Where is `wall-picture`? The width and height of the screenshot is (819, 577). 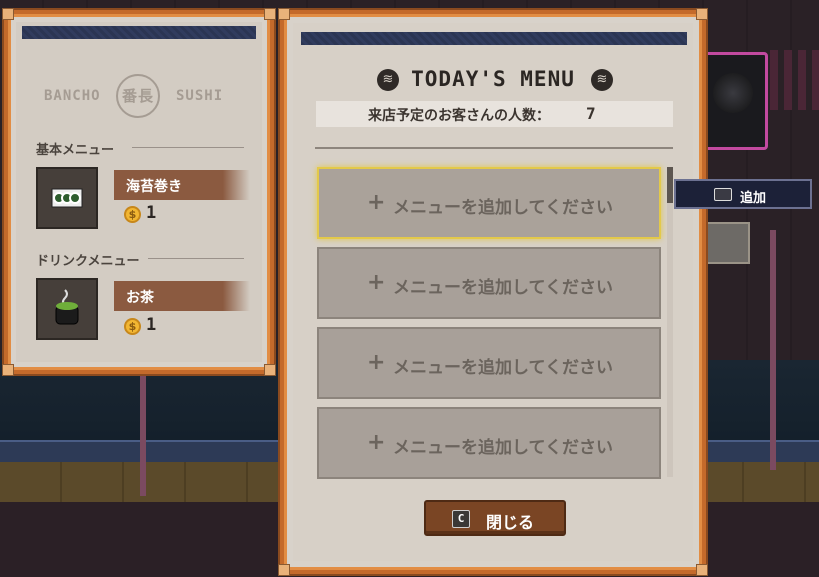 wall-picture is located at coordinates (725, 243).